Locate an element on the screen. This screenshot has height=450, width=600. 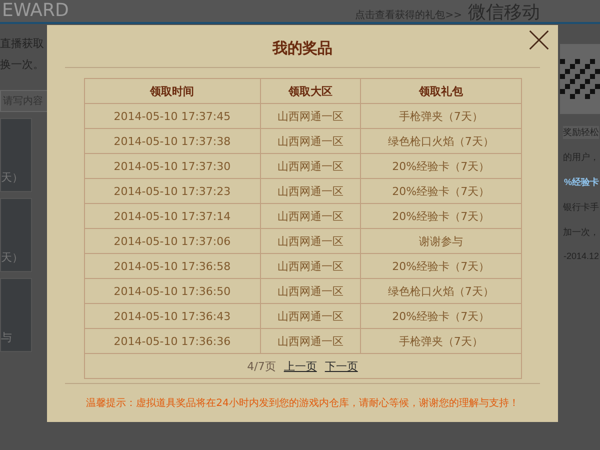
logo-text: EWARD is located at coordinates (35, 11).